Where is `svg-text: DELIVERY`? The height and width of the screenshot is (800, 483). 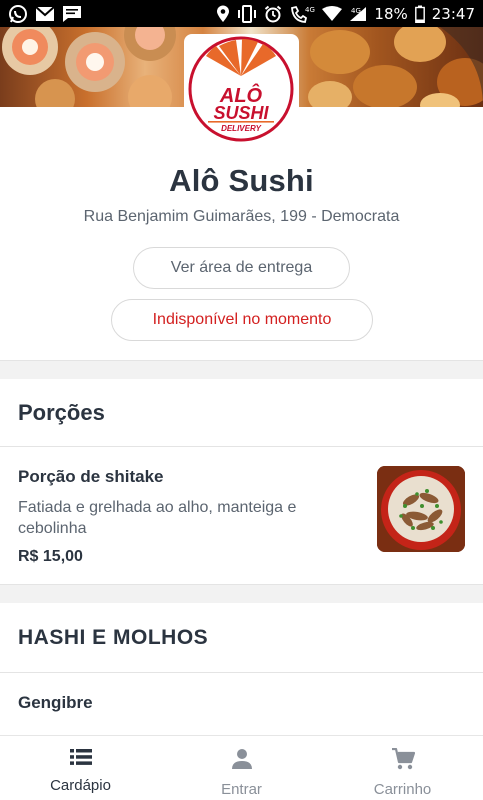
svg-text: DELIVERY is located at coordinates (241, 128).